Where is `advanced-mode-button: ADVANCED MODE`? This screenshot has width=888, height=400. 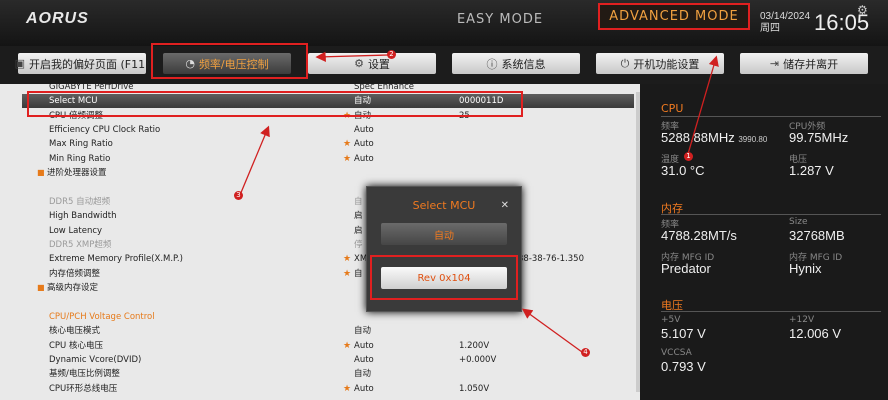
advanced-mode-button: ADVANCED MODE is located at coordinates (674, 16).